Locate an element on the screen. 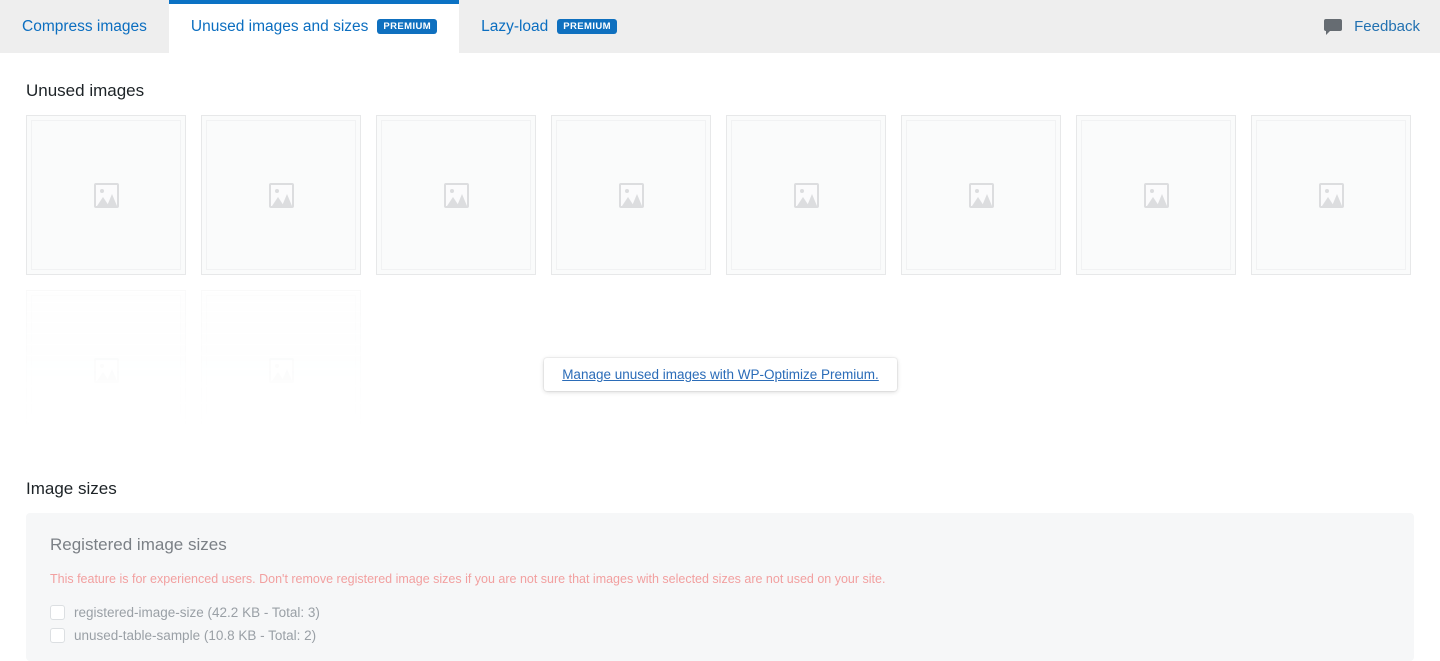 The image size is (1440, 661). speech-bubble-icon is located at coordinates (1333, 27).